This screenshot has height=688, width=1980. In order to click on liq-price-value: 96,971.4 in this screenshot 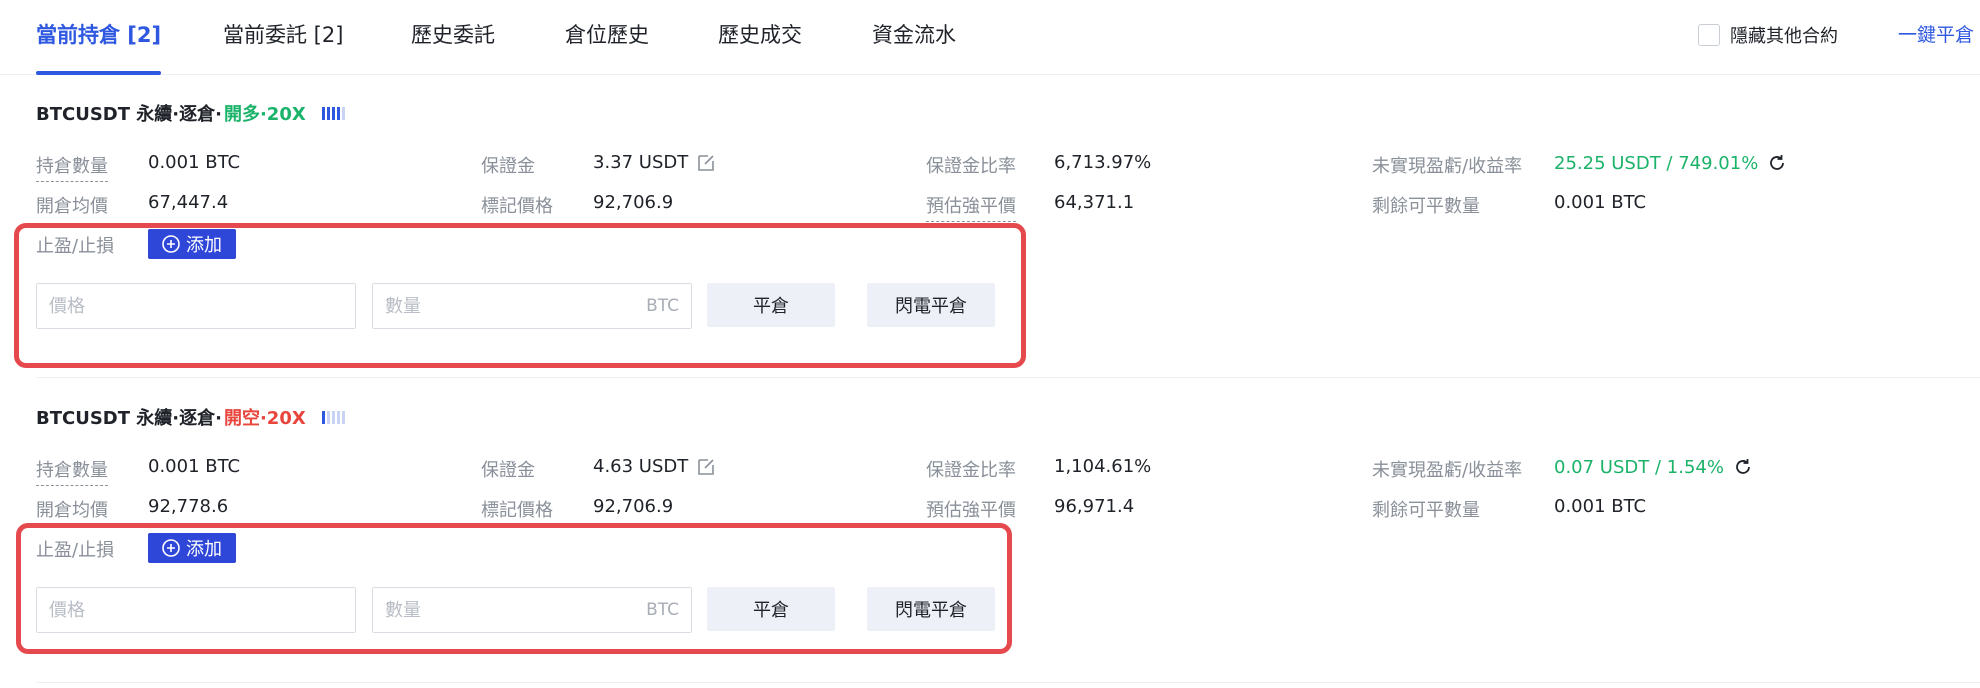, I will do `click(1094, 506)`.